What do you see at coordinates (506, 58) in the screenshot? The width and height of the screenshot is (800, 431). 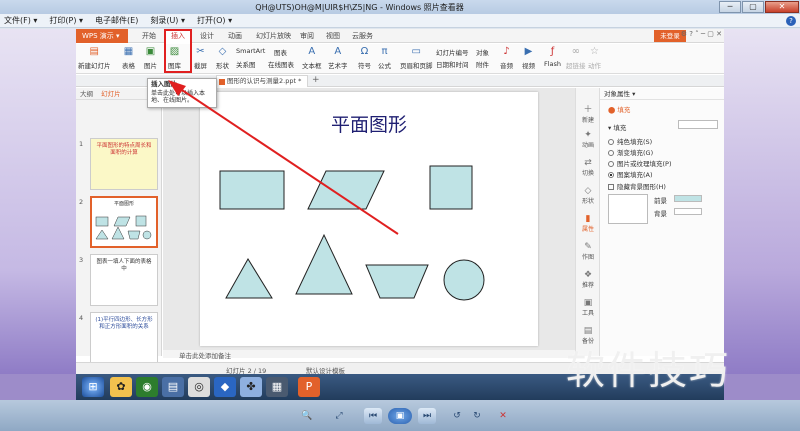 I see `audio-button: ♪ 音频` at bounding box center [506, 58].